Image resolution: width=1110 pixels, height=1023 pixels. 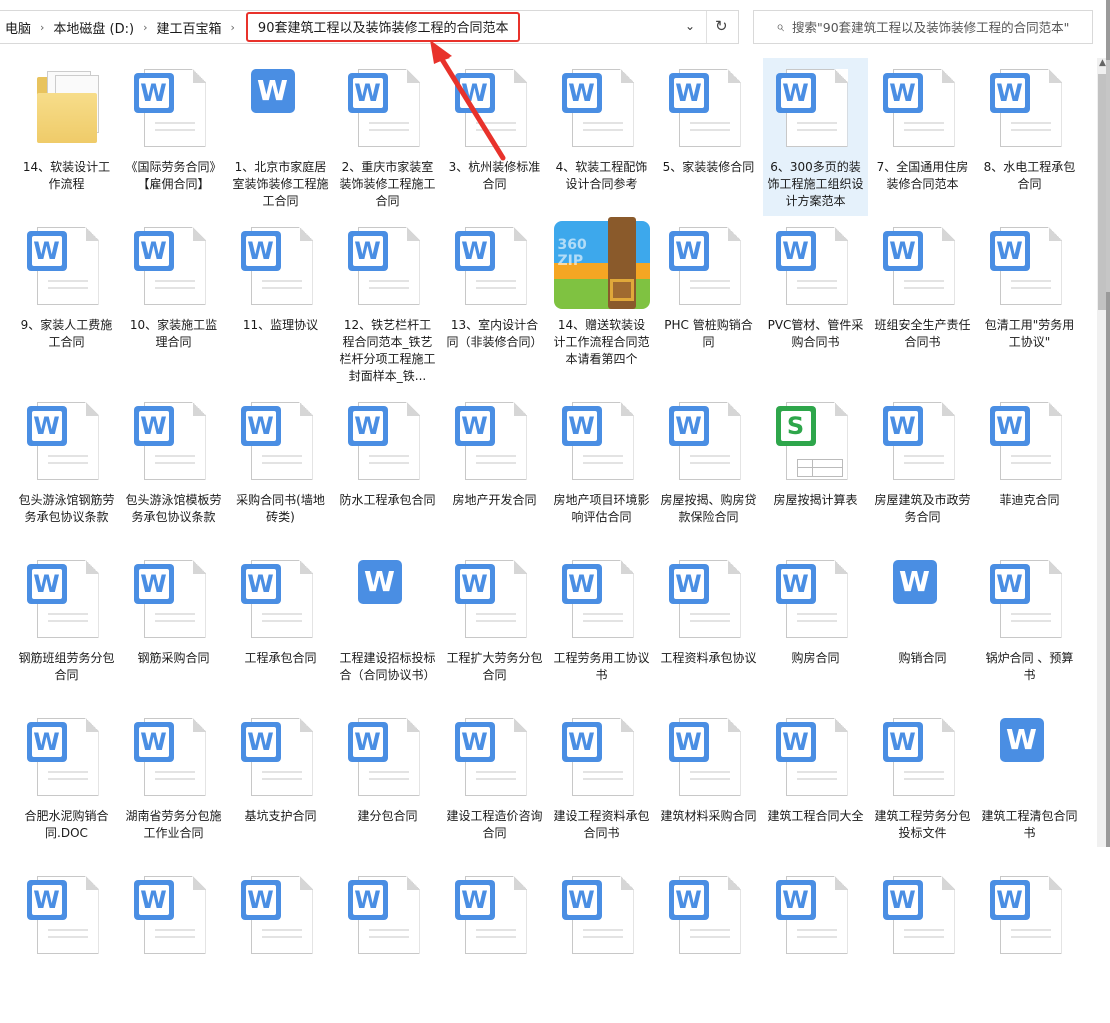 I want to click on file-name: 建筑工程劳务分包投标文件, so click(x=922, y=824).